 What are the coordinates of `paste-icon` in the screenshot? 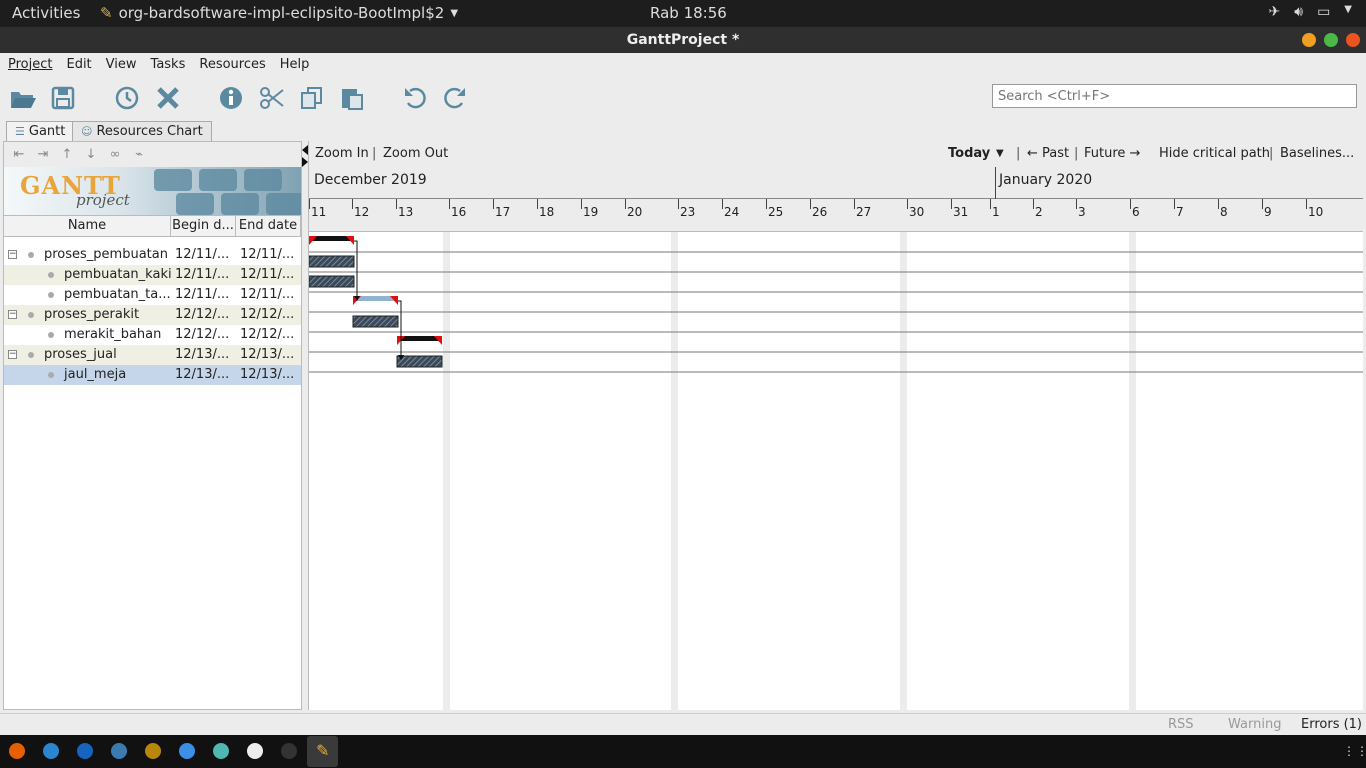 It's located at (352, 98).